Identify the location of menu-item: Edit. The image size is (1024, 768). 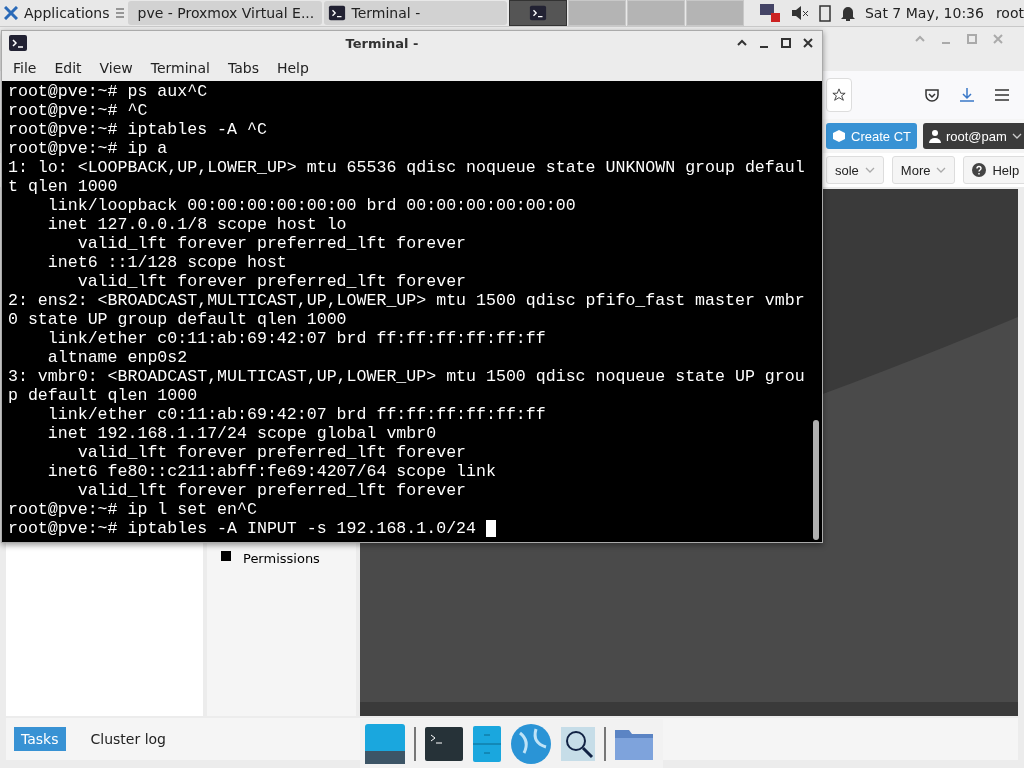
(68, 68).